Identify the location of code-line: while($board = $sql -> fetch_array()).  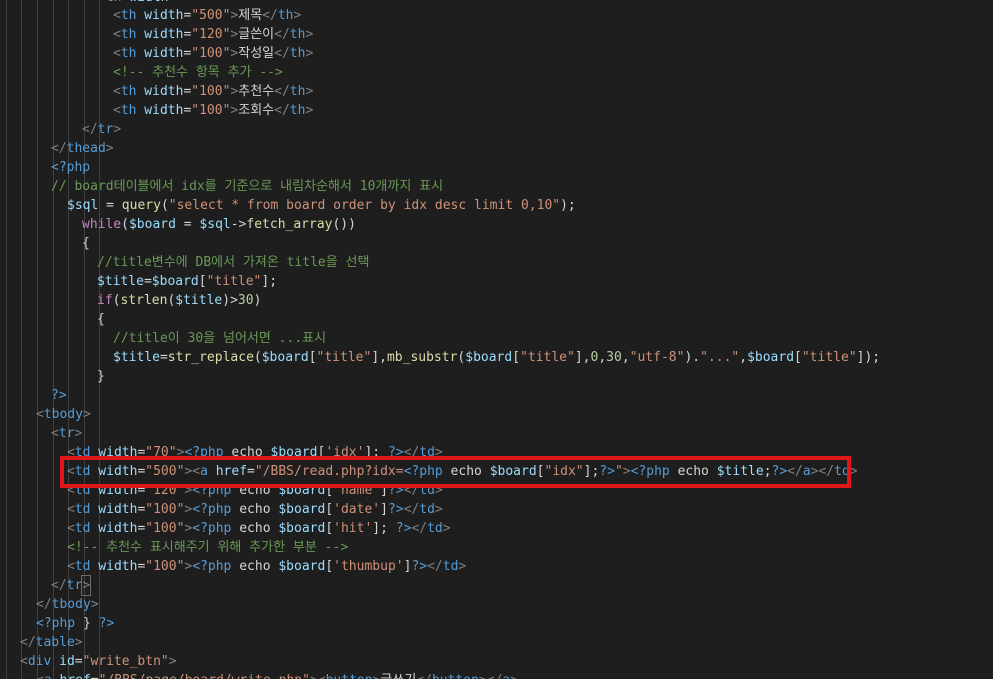
(219, 224).